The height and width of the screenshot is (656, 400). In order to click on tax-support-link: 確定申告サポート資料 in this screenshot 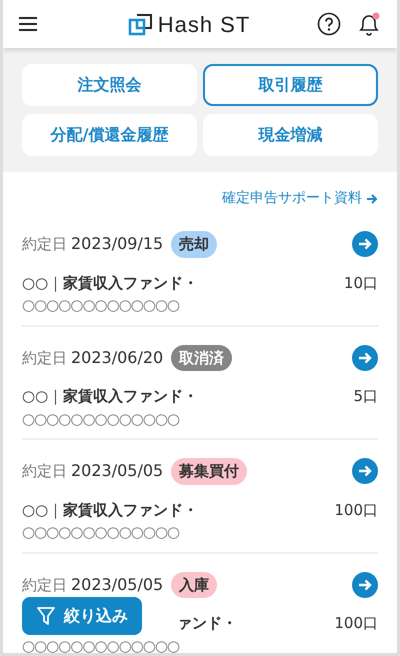, I will do `click(300, 198)`.